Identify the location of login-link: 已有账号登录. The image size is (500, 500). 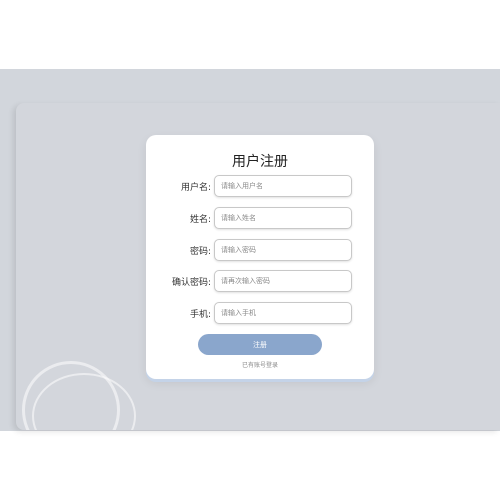
(260, 364).